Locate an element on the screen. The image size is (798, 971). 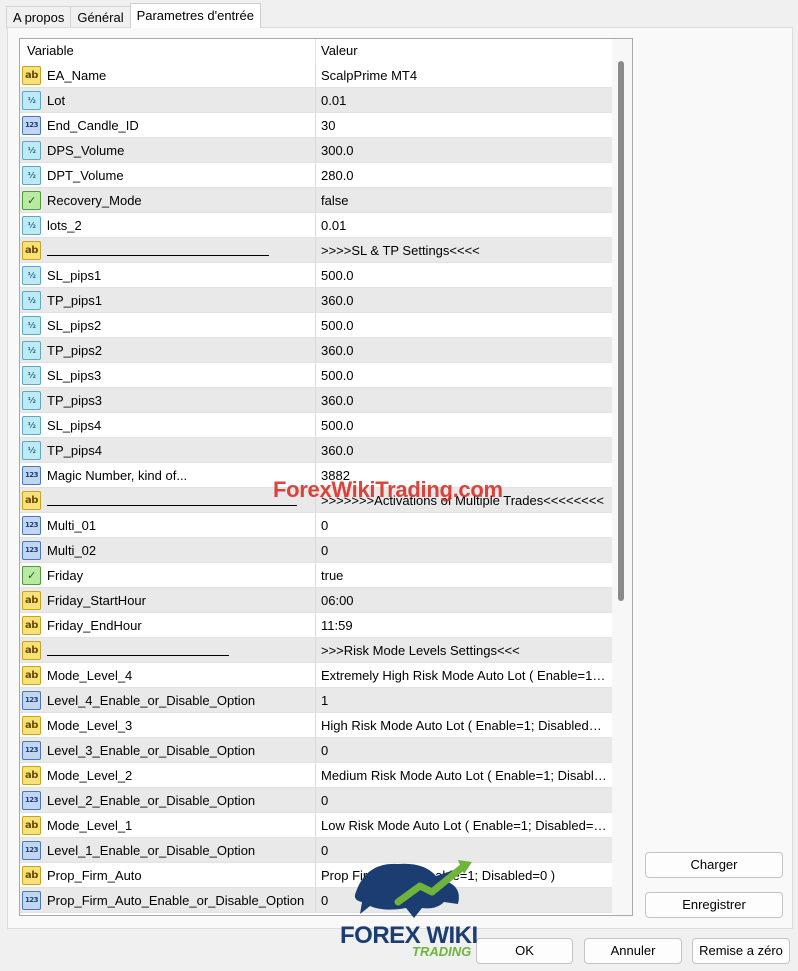
table-row: 123 Level_4_Enable_or_Disable_Option 1 is located at coordinates (316, 700).